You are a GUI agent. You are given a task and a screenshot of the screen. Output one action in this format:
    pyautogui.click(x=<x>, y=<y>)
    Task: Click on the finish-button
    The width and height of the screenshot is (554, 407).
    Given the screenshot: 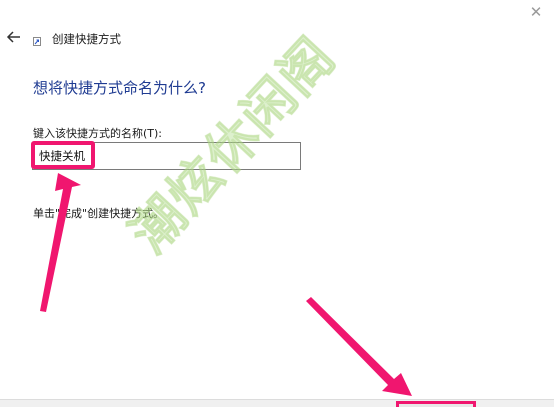 What is the action you would take?
    pyautogui.click(x=436, y=404)
    